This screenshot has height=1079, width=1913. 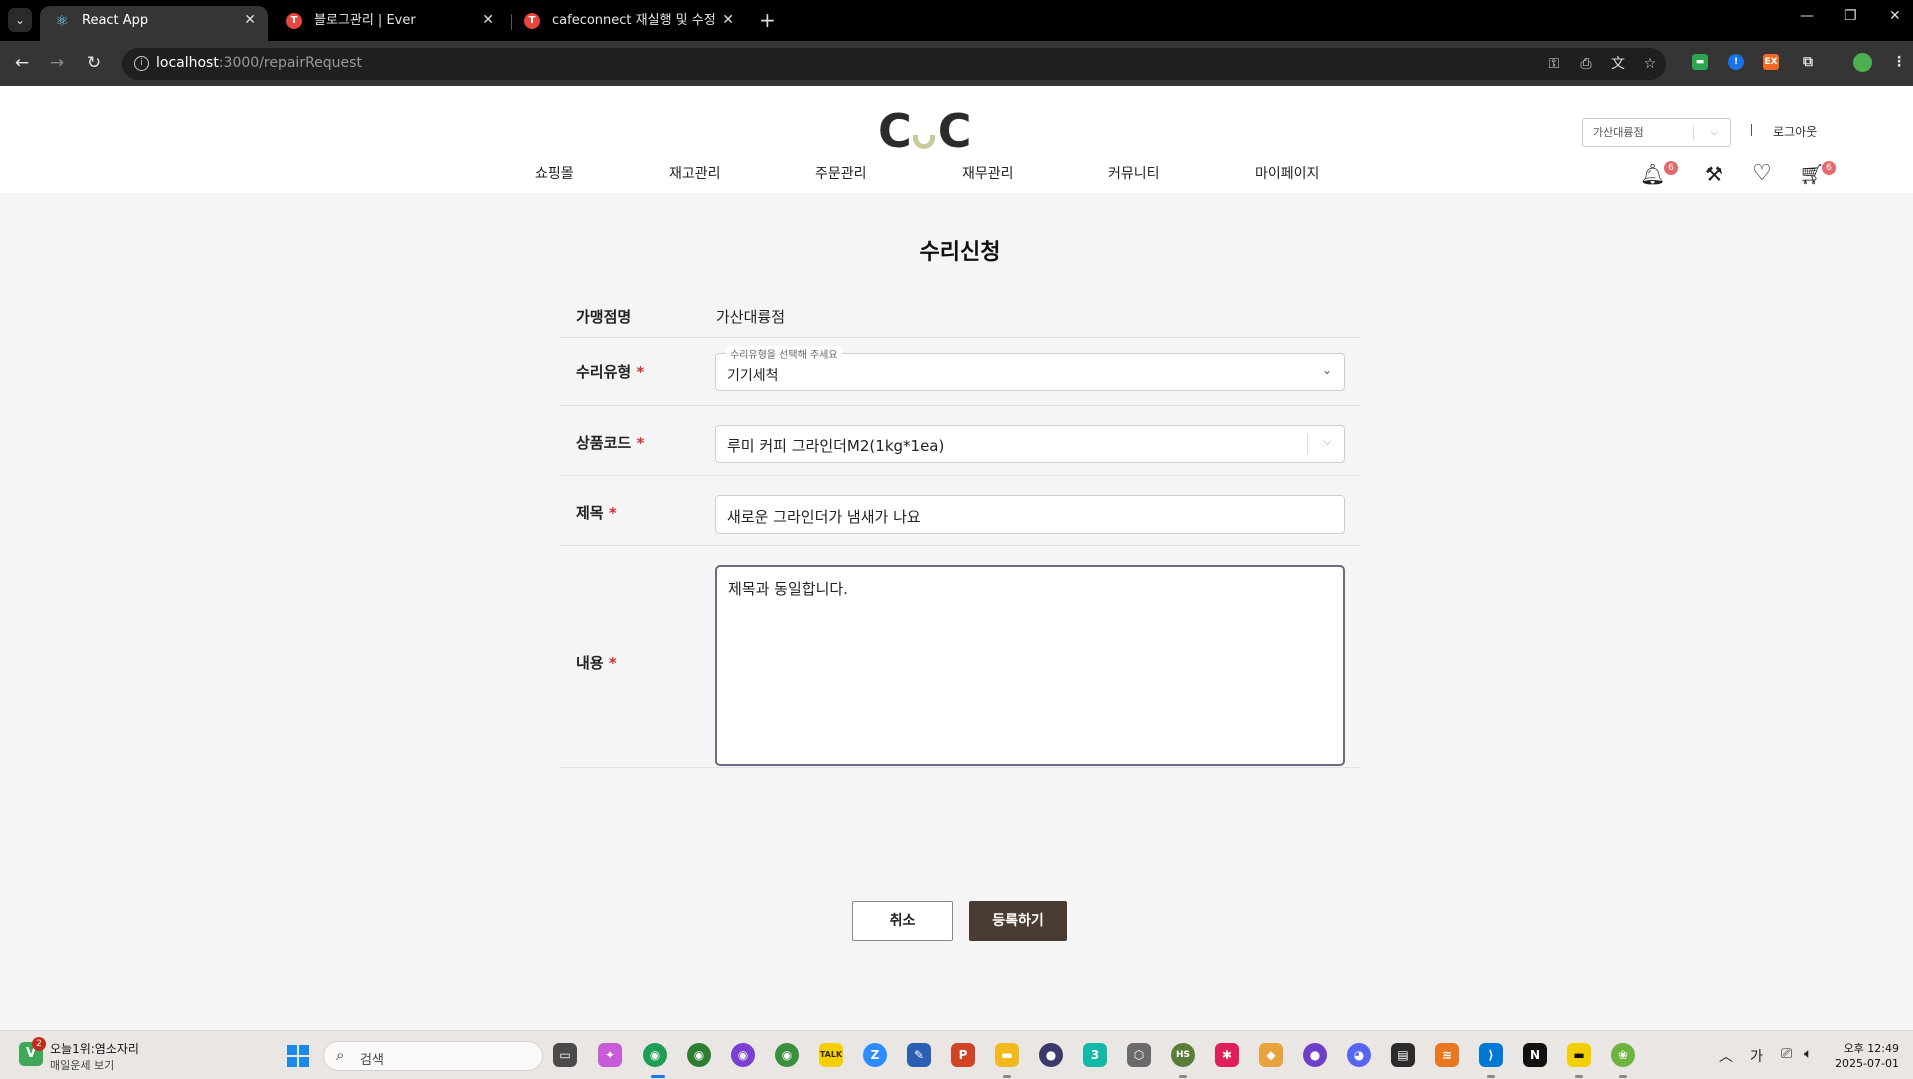 I want to click on repair-type-row: 수리유형 * 수리유형을 선택해 주세요 기기세척 ⌄, so click(x=960, y=372).